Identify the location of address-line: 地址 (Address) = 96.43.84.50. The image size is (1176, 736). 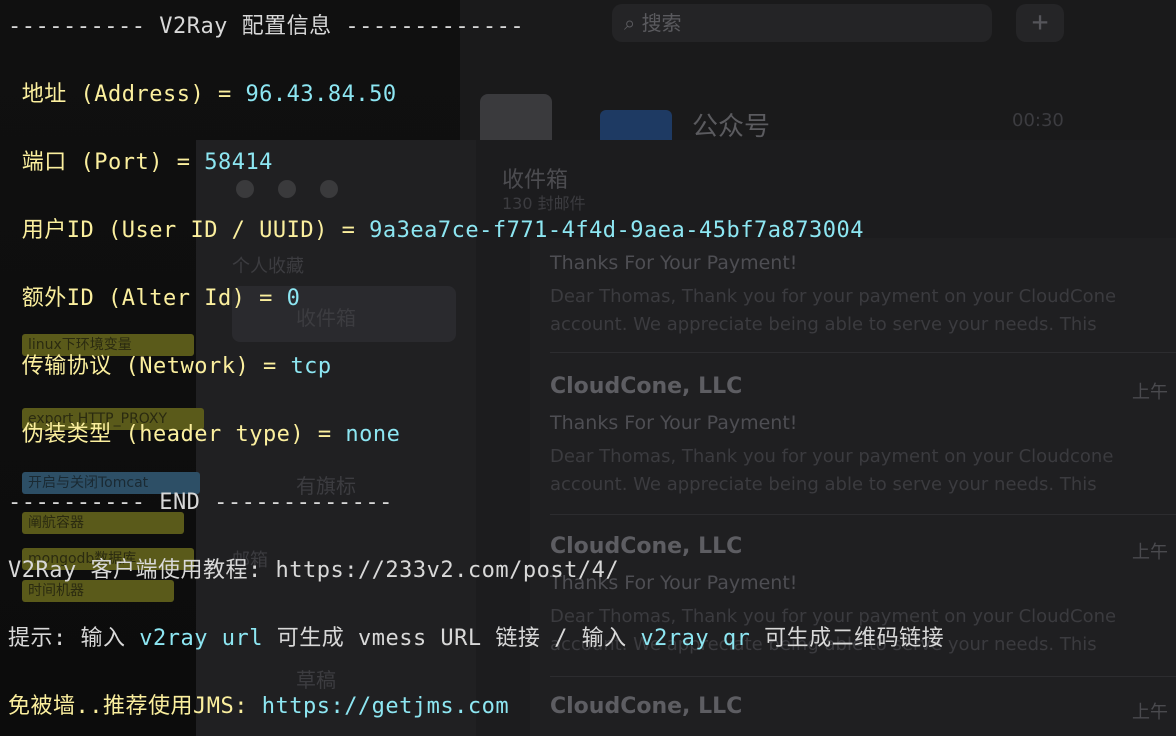
(202, 95).